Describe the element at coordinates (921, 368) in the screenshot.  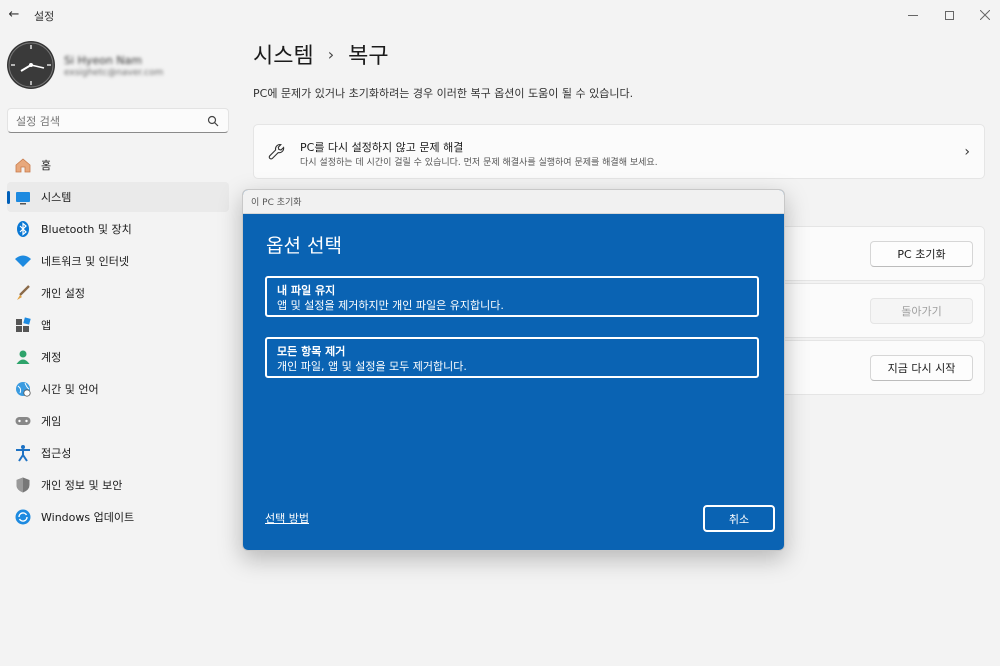
I see `restart-now-button: 지금 다시 시작` at that location.